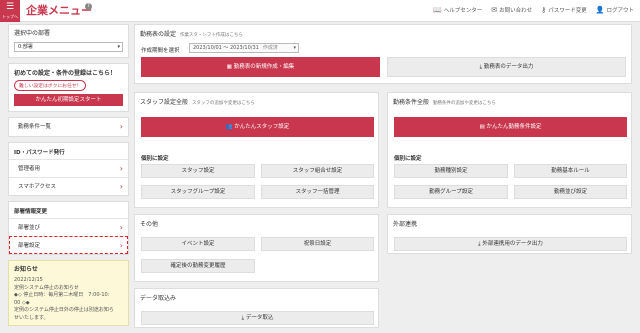  What do you see at coordinates (570, 192) in the screenshot?
I see `shift-order-button: 勤務並び設定` at bounding box center [570, 192].